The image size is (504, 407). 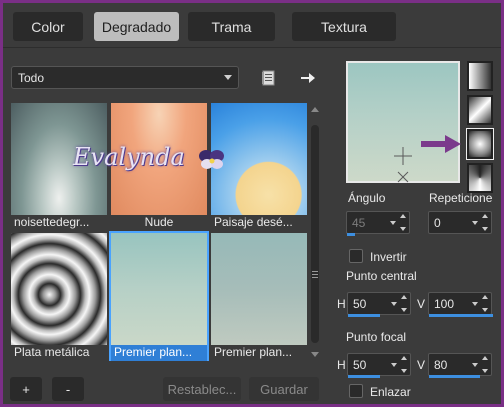 What do you see at coordinates (379, 365) in the screenshot?
I see `focal-h-spinner: 50` at bounding box center [379, 365].